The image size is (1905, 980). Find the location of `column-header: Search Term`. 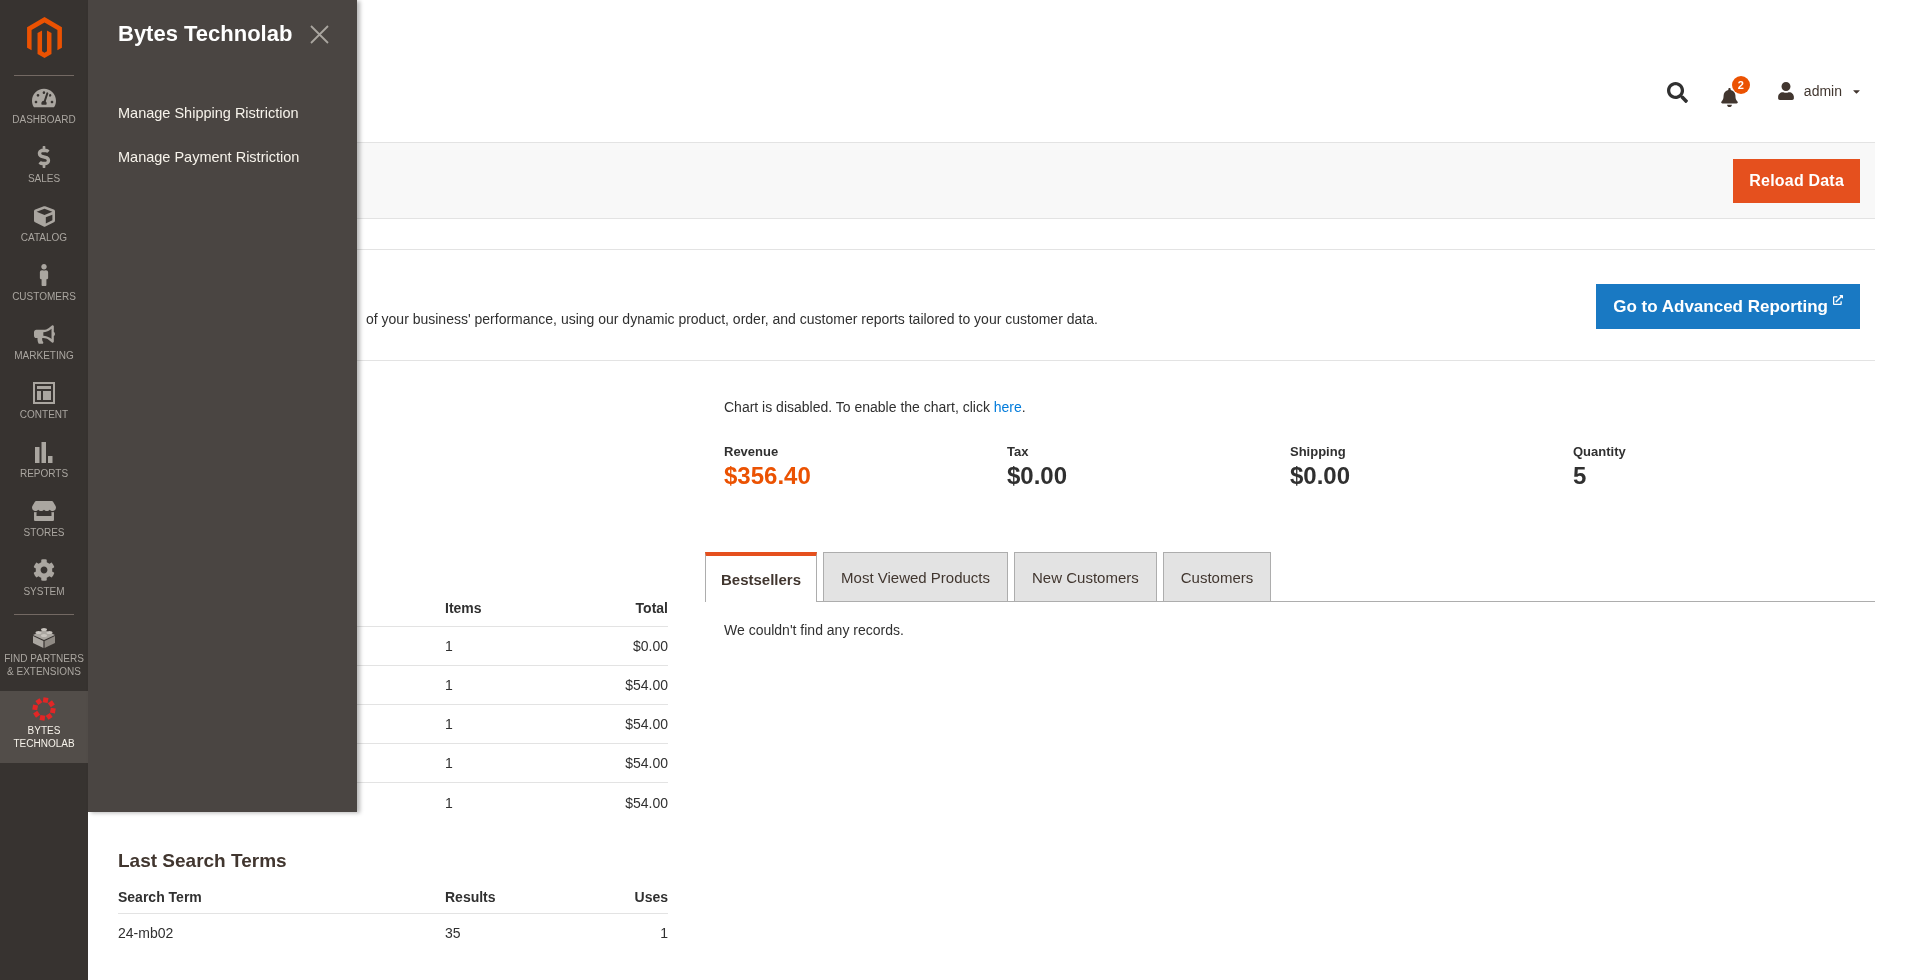

column-header: Search Term is located at coordinates (160, 896).